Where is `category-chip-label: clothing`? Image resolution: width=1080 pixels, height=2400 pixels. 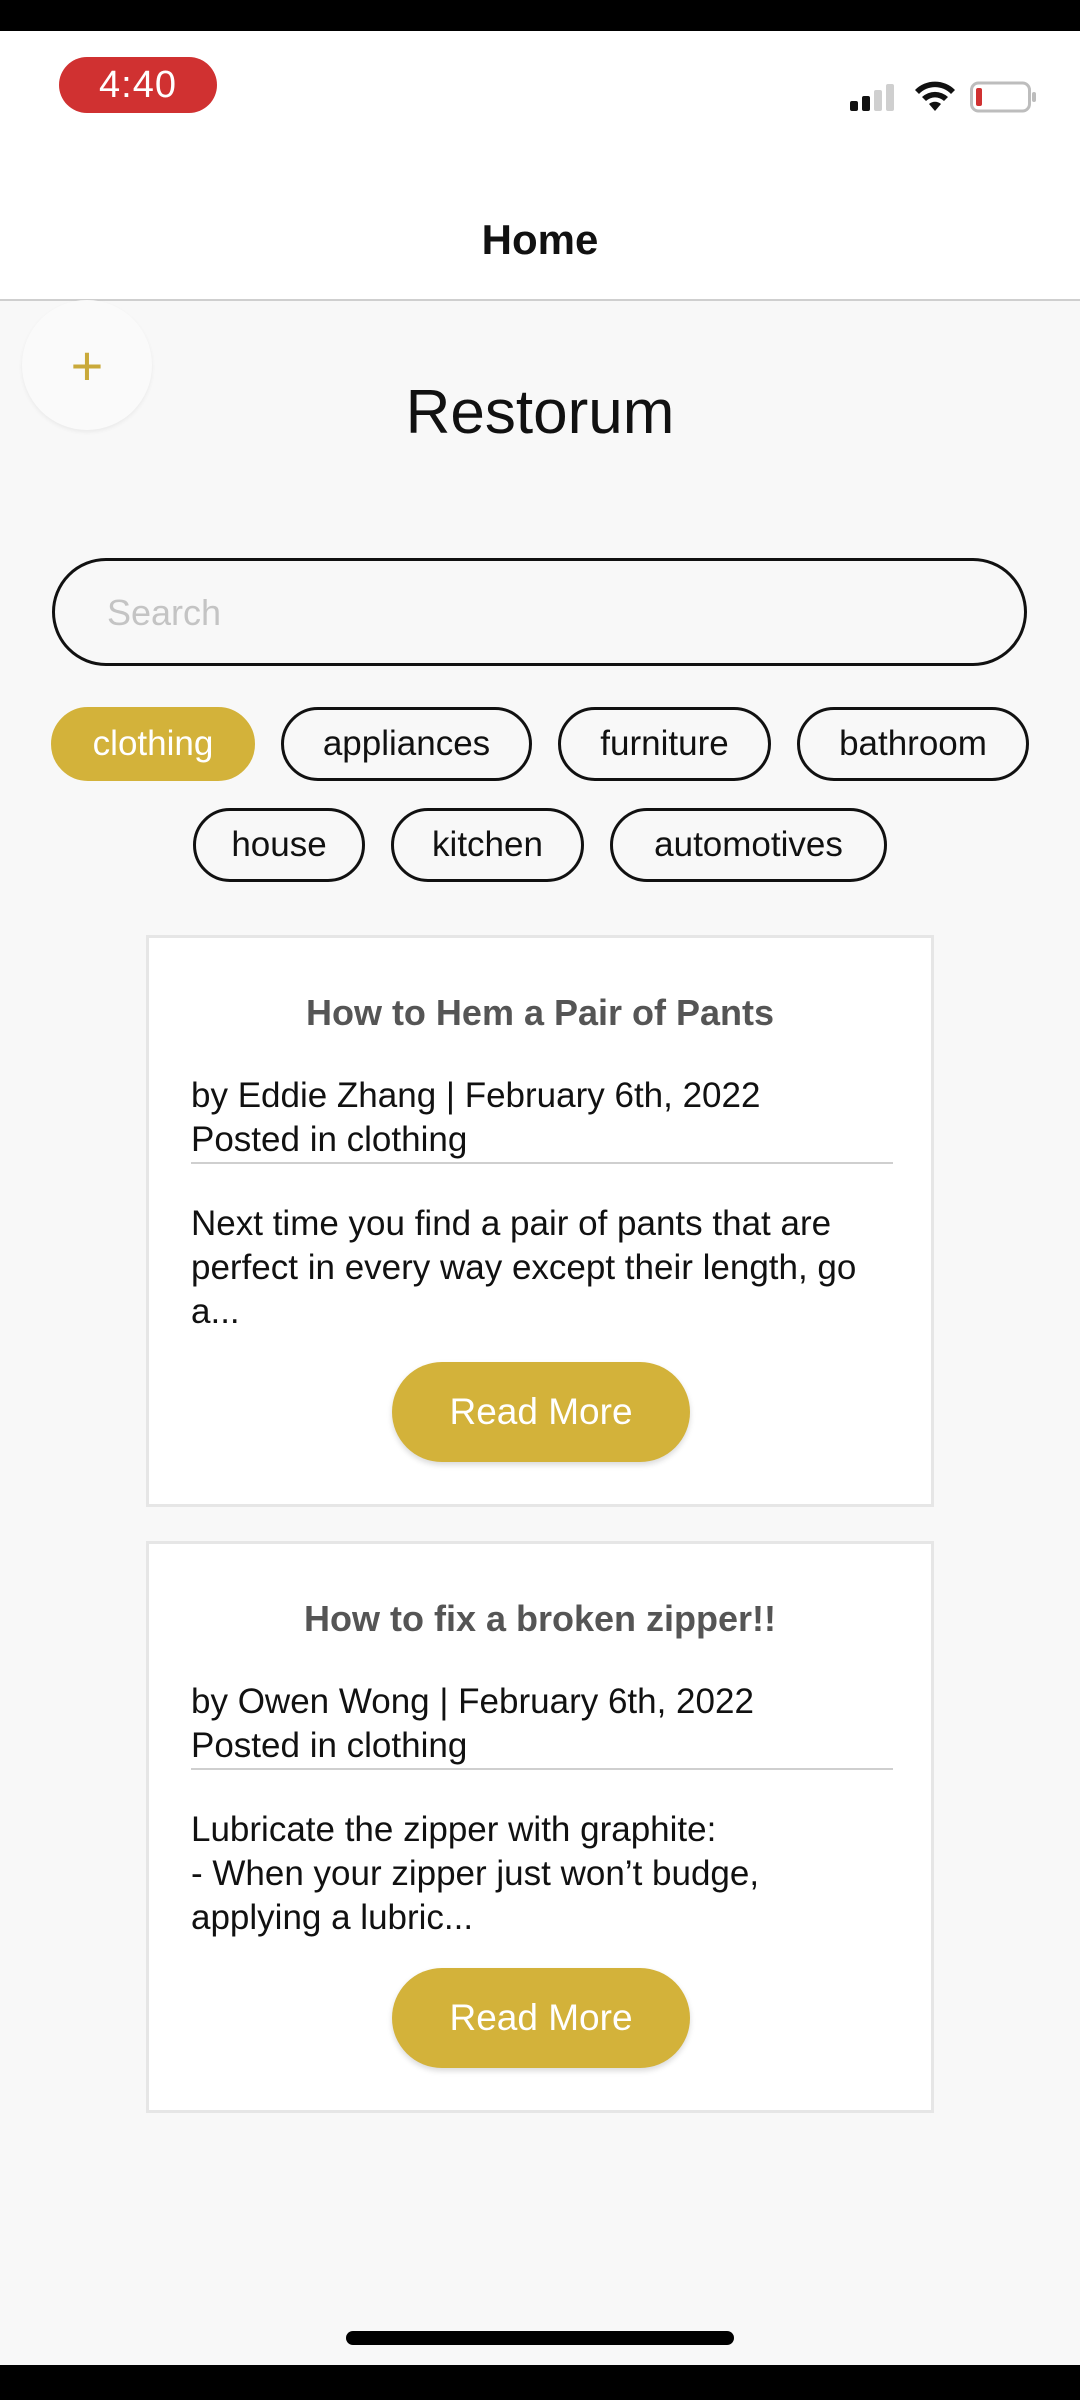
category-chip-label: clothing is located at coordinates (153, 743).